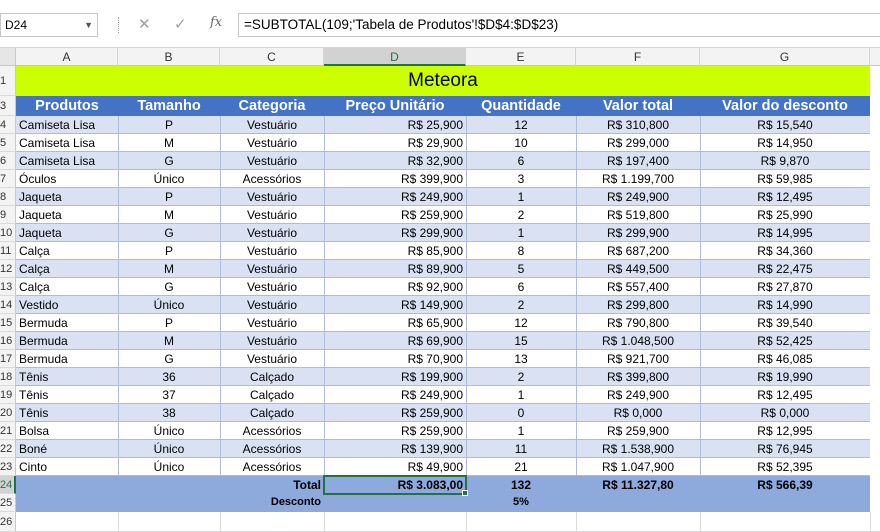 This screenshot has height=532, width=880. Describe the element at coordinates (395, 160) in the screenshot. I see `cell-preco-unitario: R$ 32,900` at that location.